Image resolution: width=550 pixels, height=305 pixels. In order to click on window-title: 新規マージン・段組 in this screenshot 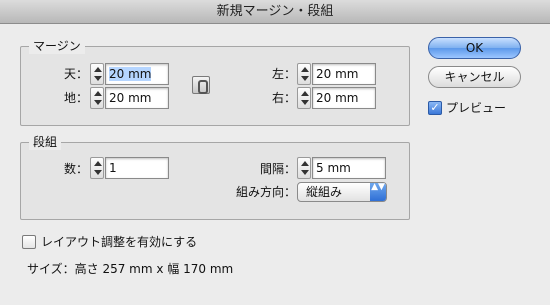, I will do `click(275, 11)`.